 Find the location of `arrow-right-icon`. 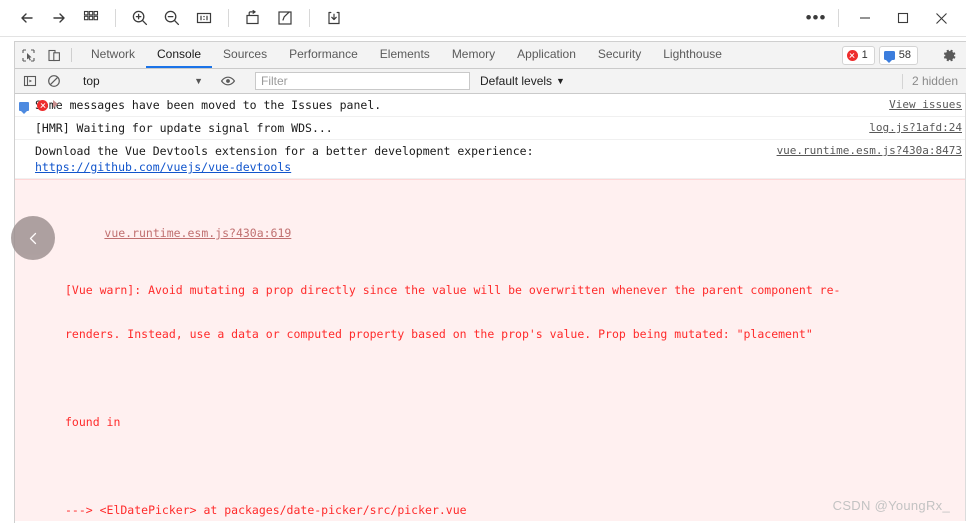

arrow-right-icon is located at coordinates (59, 18).